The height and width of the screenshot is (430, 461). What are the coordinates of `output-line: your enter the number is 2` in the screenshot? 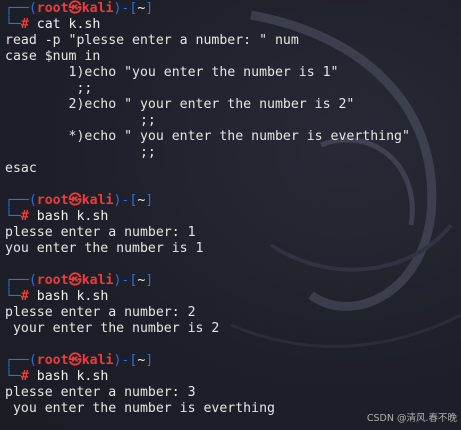 It's located at (112, 328).